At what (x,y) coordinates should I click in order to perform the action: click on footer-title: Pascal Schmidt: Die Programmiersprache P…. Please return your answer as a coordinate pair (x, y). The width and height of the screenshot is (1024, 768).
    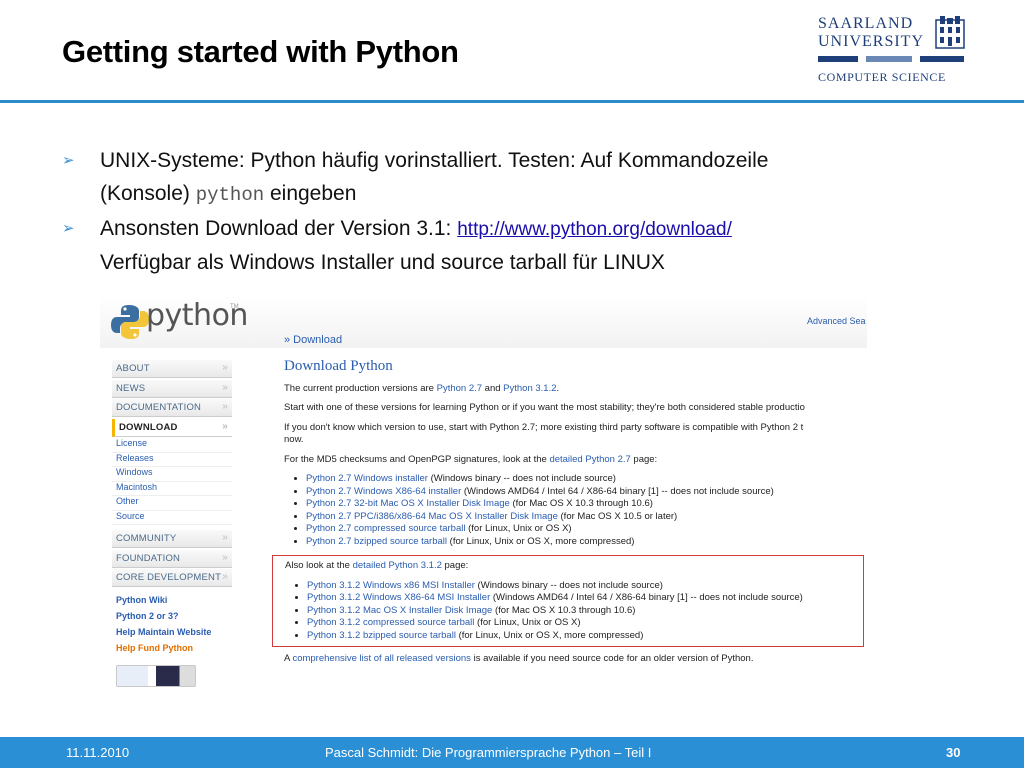
    Looking at the image, I should click on (488, 752).